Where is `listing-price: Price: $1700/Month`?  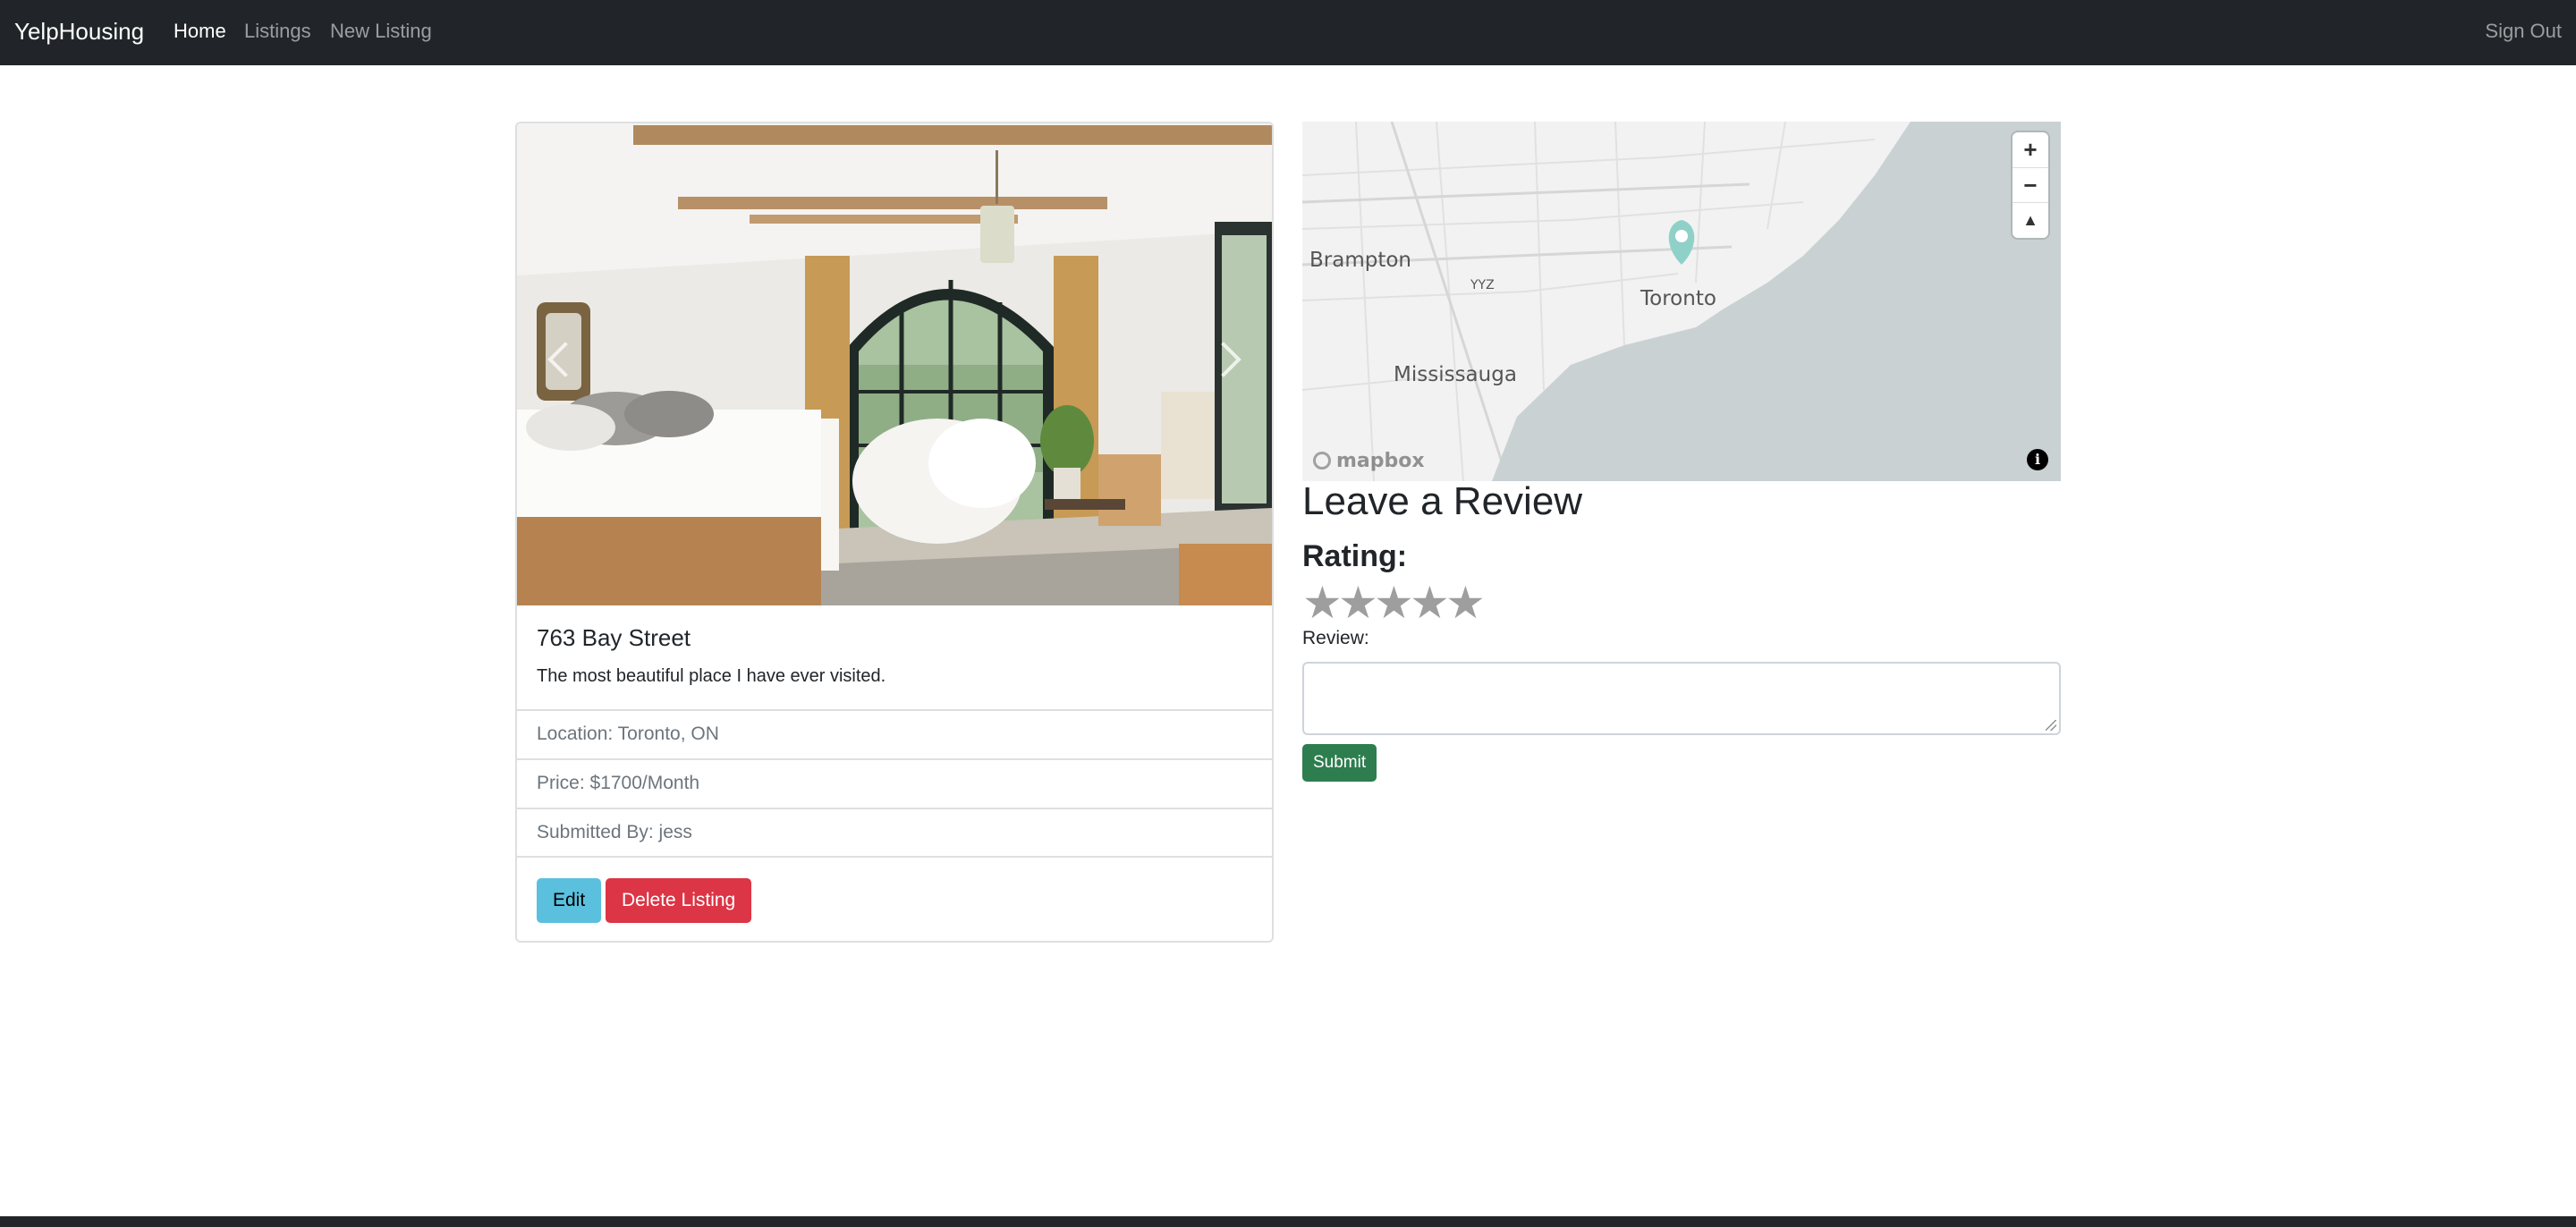
listing-price: Price: $1700/Month is located at coordinates (894, 783).